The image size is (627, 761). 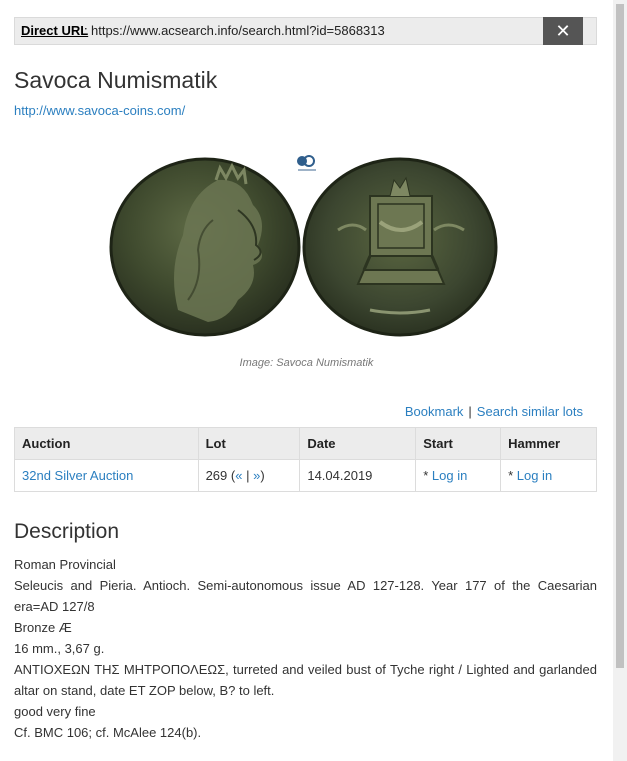 I want to click on description-line: 16 mm., 3,67 g., so click(x=59, y=648).